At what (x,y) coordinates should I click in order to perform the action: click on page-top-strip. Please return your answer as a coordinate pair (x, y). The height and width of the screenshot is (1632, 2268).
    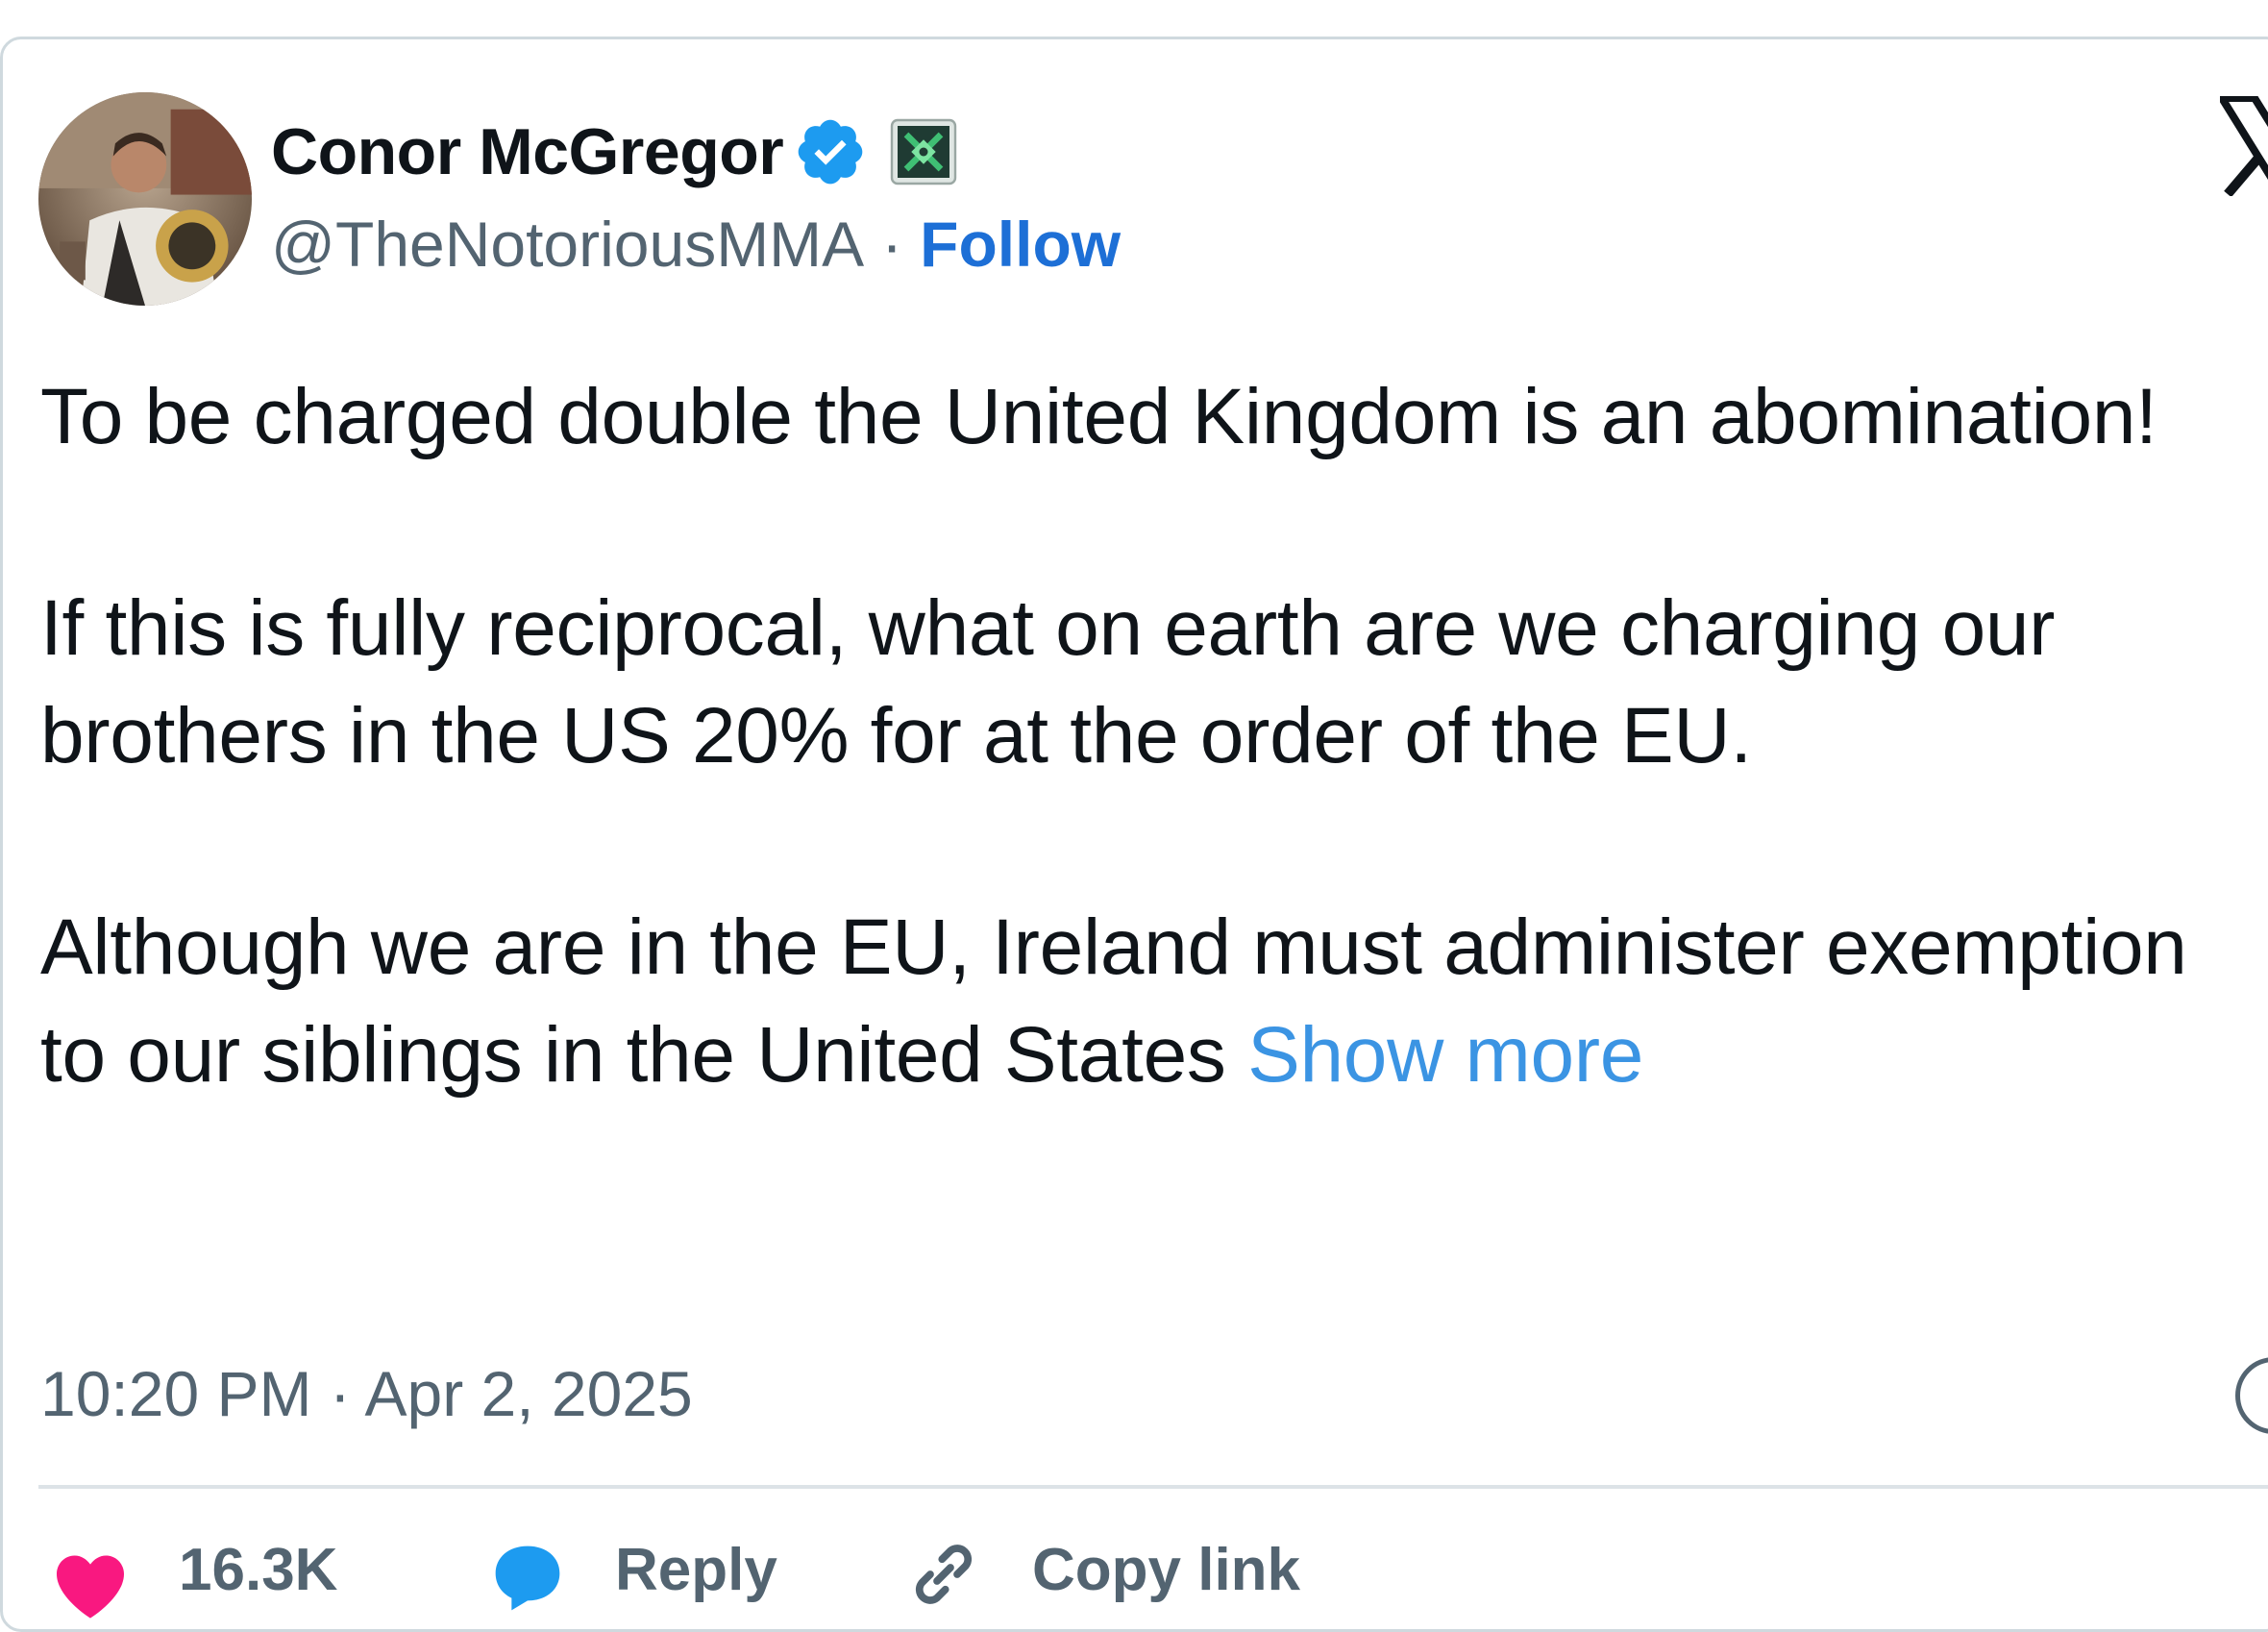
    Looking at the image, I should click on (1134, 19).